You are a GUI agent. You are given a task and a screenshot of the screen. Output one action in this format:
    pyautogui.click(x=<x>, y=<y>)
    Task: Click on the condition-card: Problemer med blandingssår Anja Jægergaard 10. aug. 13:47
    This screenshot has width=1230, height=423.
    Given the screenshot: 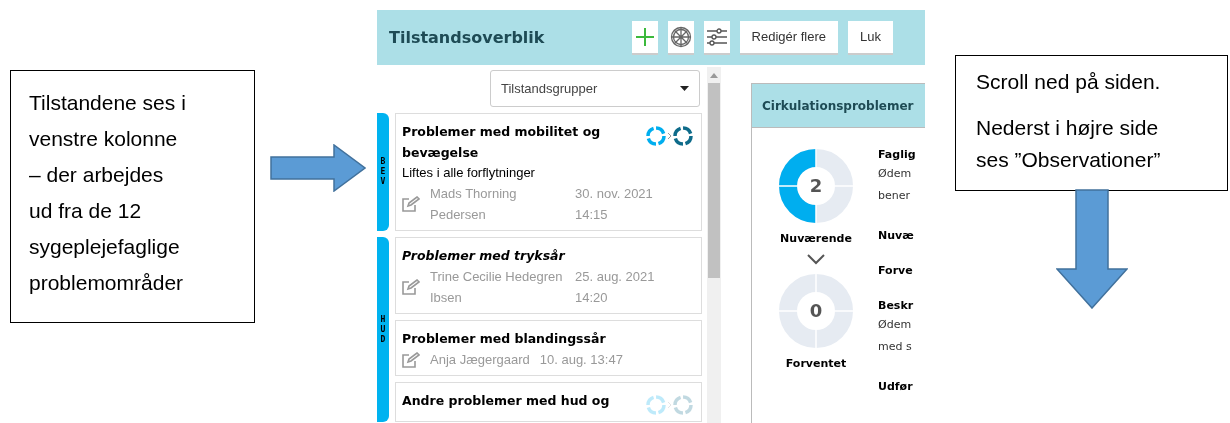 What is the action you would take?
    pyautogui.click(x=548, y=348)
    